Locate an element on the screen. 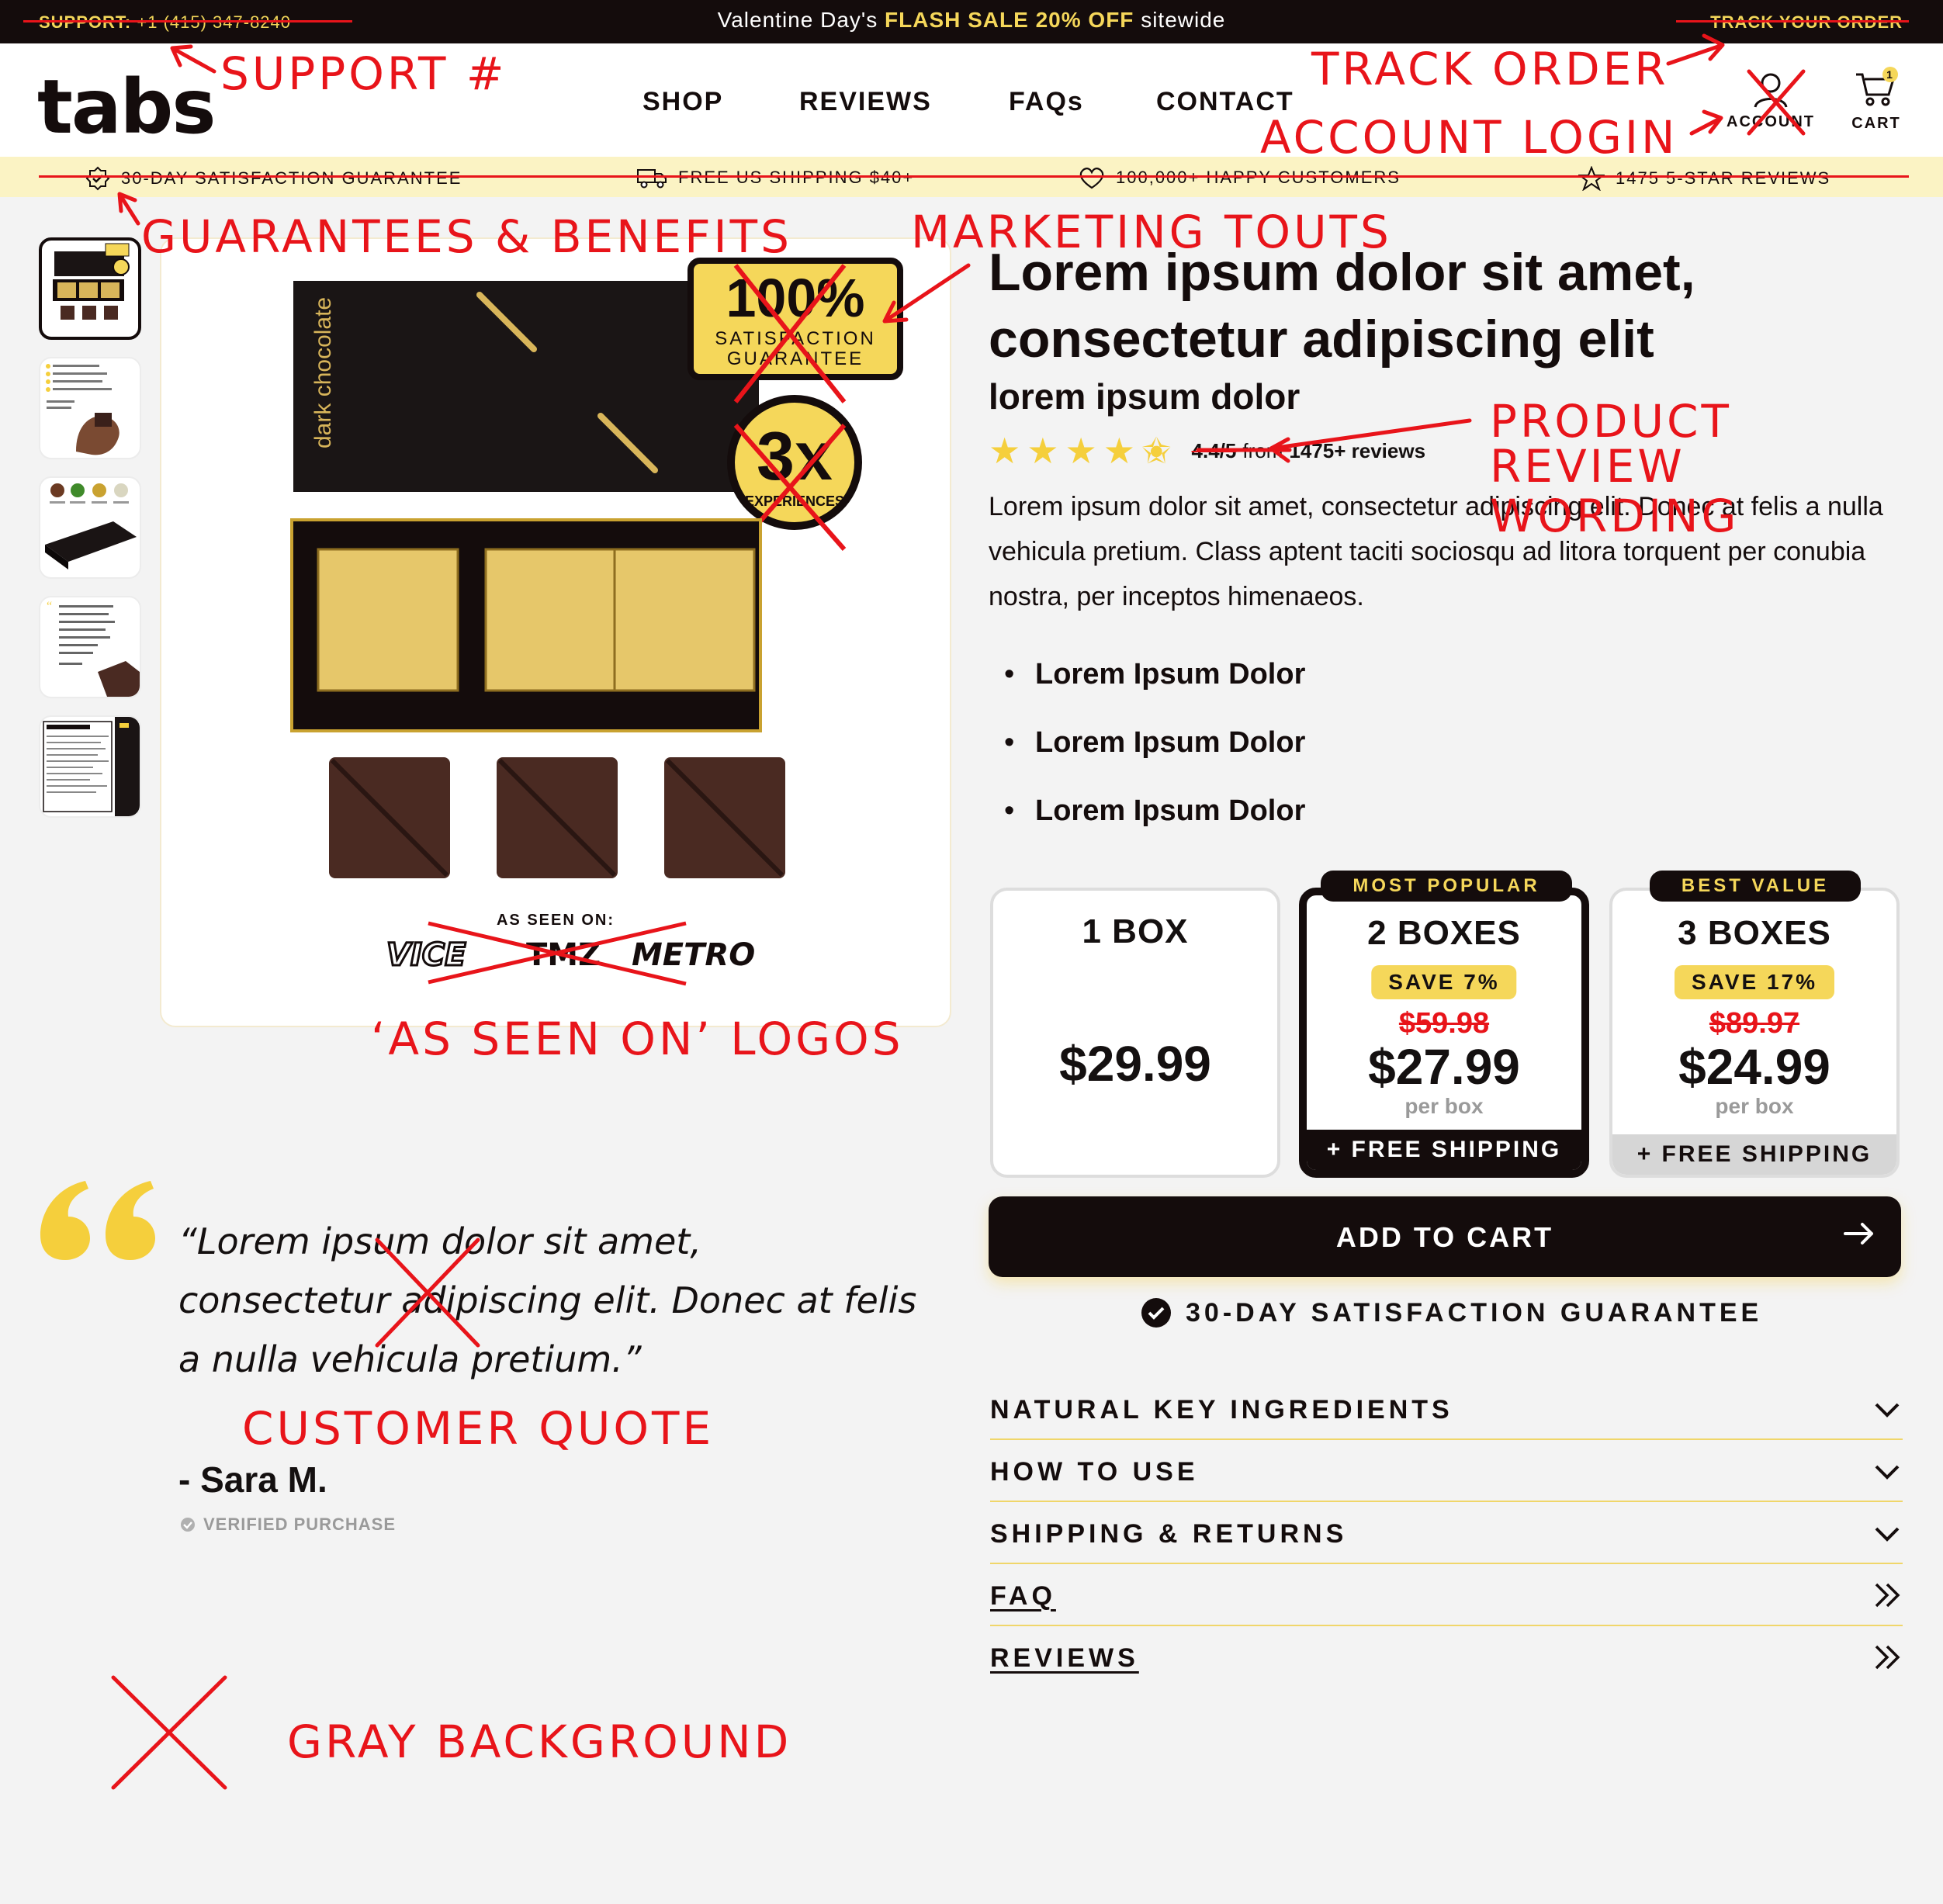  guarantee-text: 30-DAY SATISFACTION GUARANTEE is located at coordinates (1475, 1313).